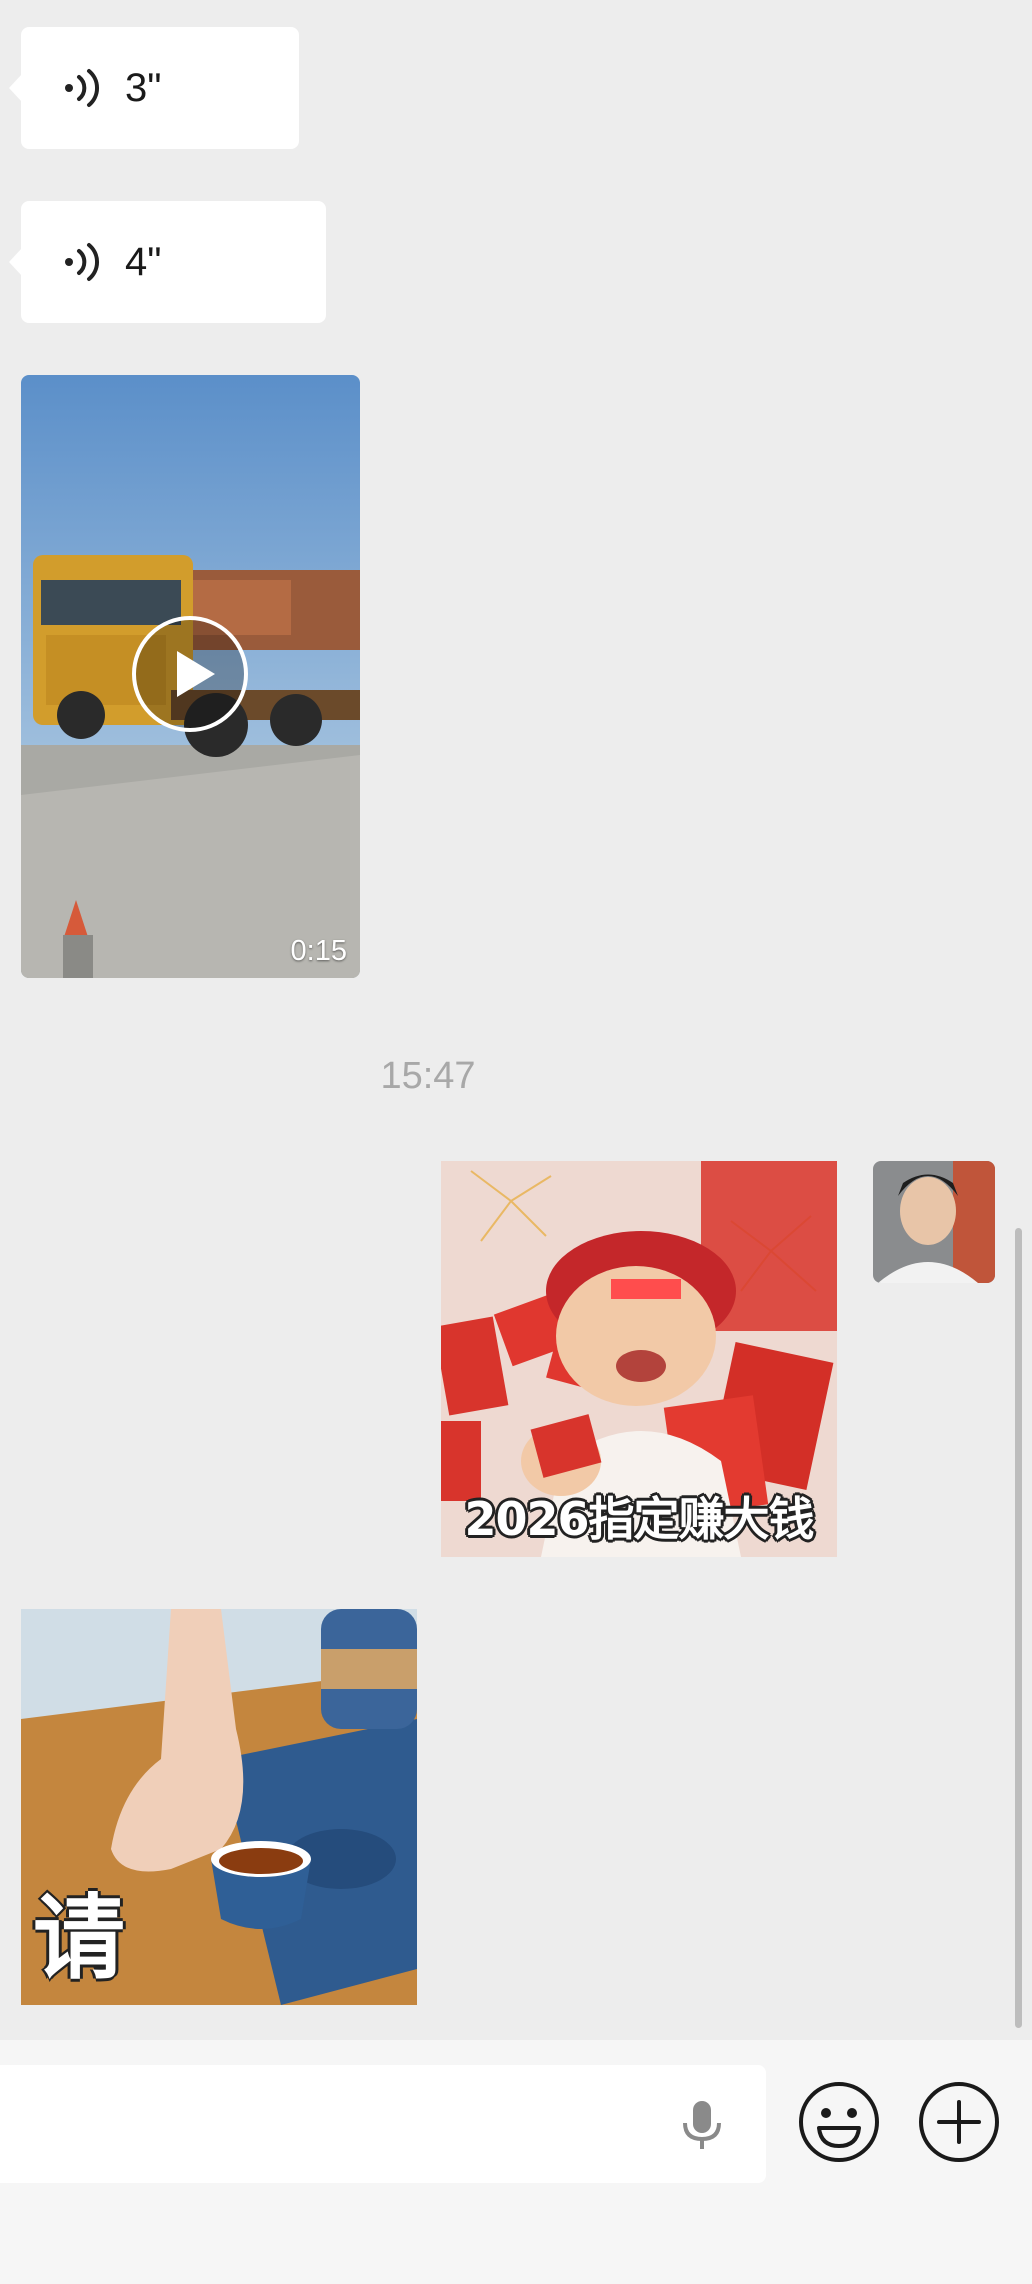 Image resolution: width=1032 pixels, height=2284 pixels. I want to click on voice-duration: 3", so click(143, 88).